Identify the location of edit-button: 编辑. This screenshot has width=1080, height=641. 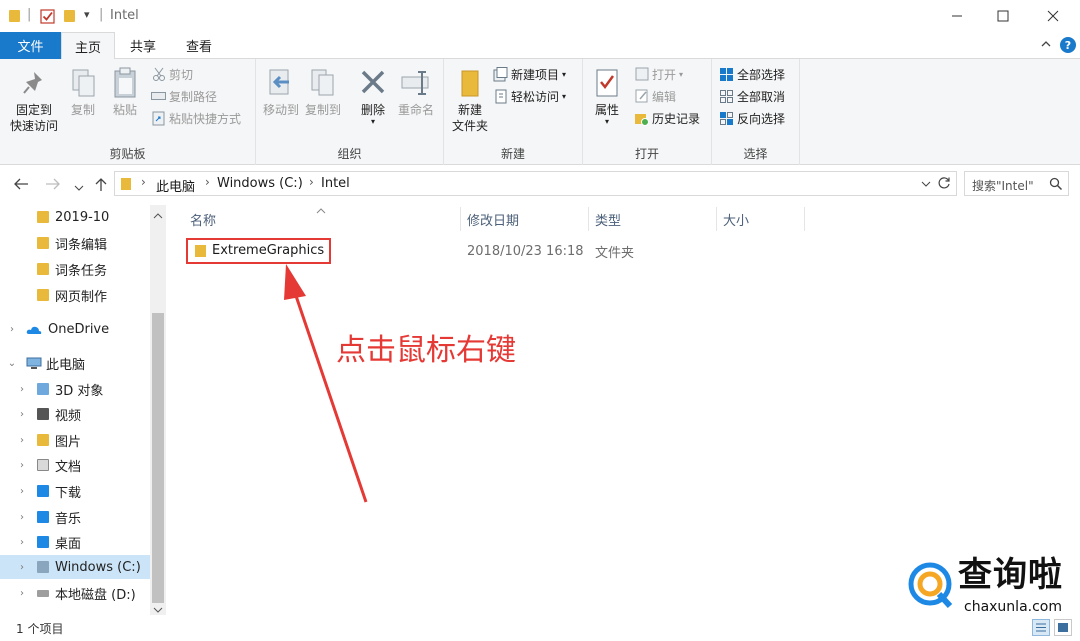
(655, 96).